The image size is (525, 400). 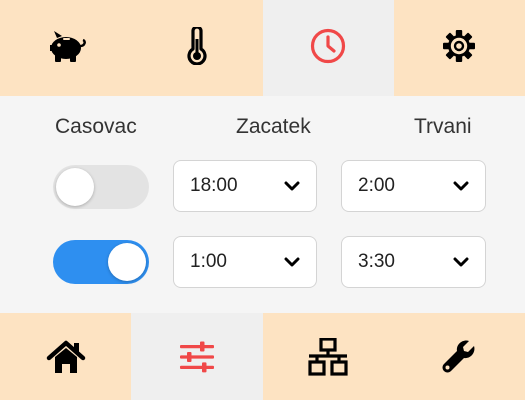 I want to click on tab-savings, so click(x=65, y=48).